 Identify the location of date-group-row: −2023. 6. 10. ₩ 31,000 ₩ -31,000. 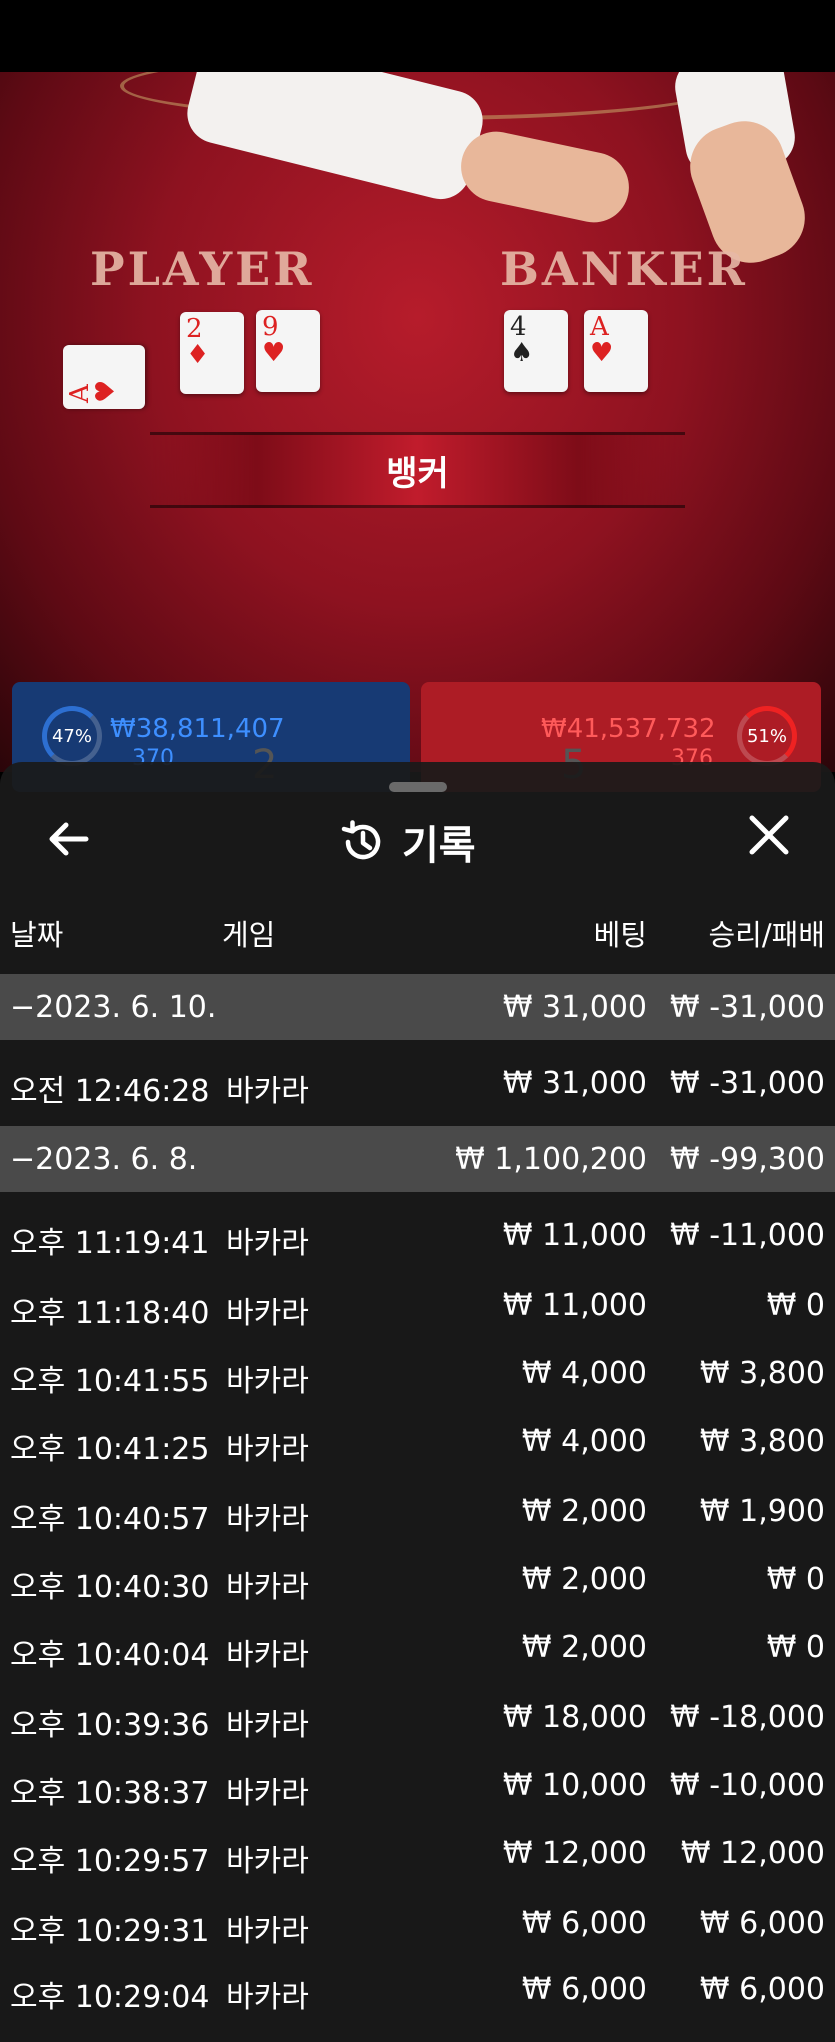
(417, 1007).